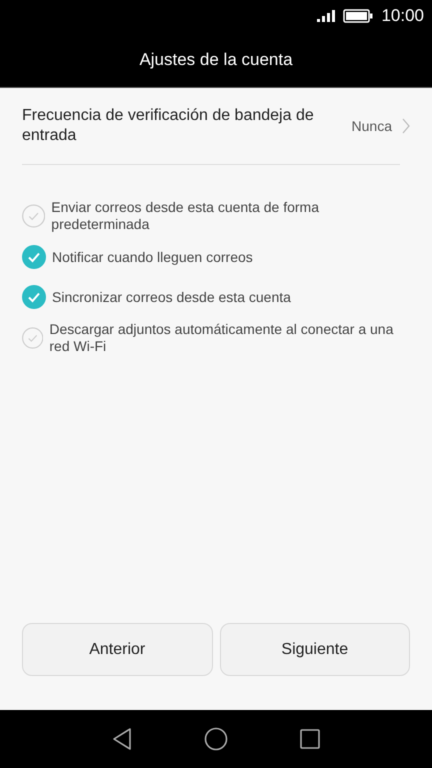 The image size is (432, 768). Describe the element at coordinates (216, 739) in the screenshot. I see `home-icon` at that location.